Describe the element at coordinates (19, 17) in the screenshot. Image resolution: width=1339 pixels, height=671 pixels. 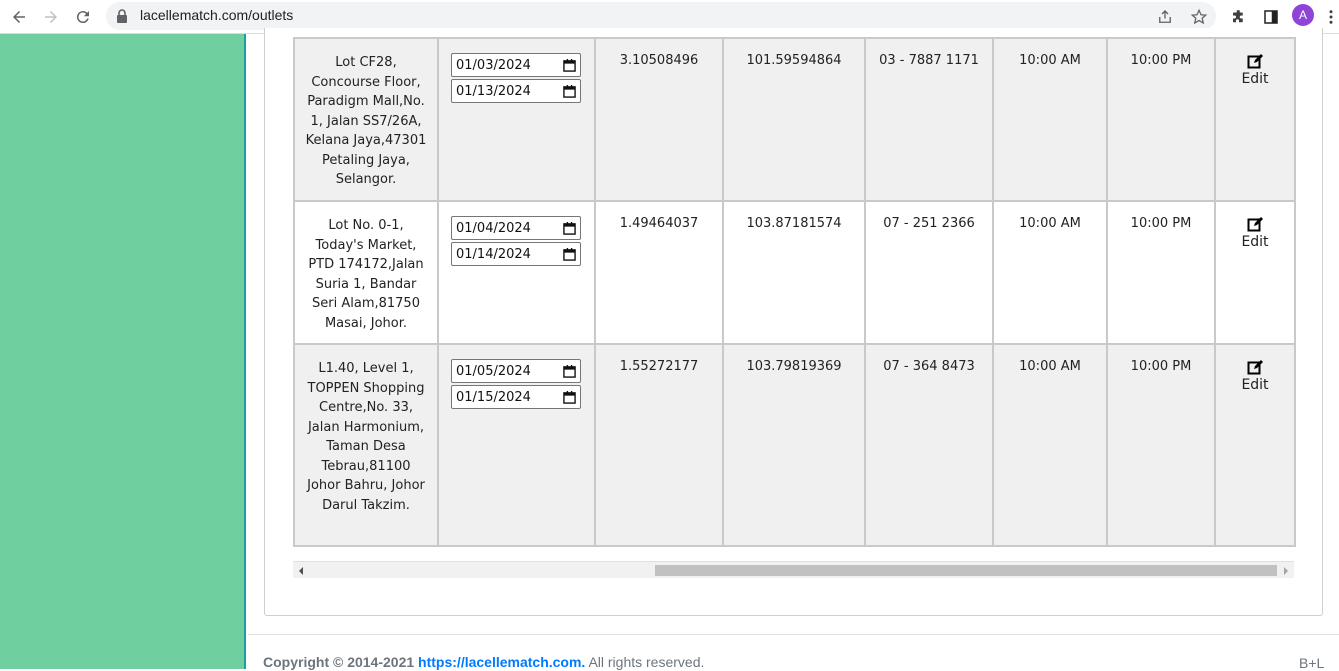
I see `back-arrow-icon` at that location.